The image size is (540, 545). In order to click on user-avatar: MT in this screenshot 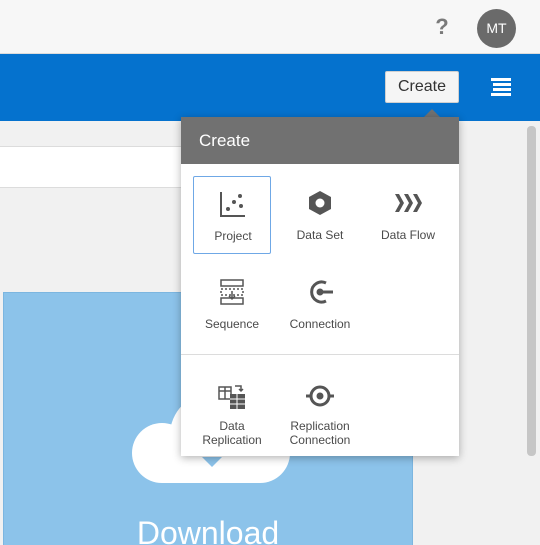, I will do `click(496, 28)`.